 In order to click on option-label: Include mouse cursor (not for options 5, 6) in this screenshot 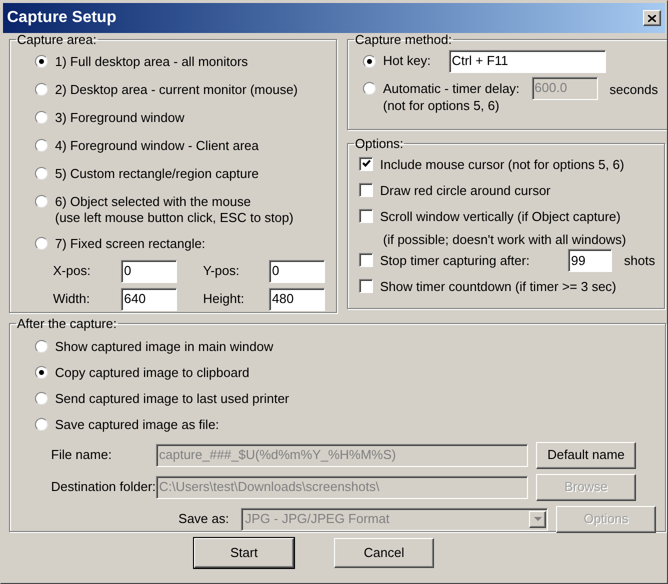, I will do `click(502, 164)`.